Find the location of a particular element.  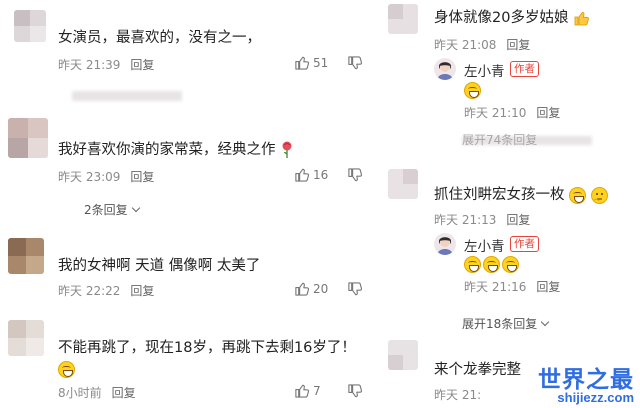

watermark-title: 世界之最 is located at coordinates (586, 380).